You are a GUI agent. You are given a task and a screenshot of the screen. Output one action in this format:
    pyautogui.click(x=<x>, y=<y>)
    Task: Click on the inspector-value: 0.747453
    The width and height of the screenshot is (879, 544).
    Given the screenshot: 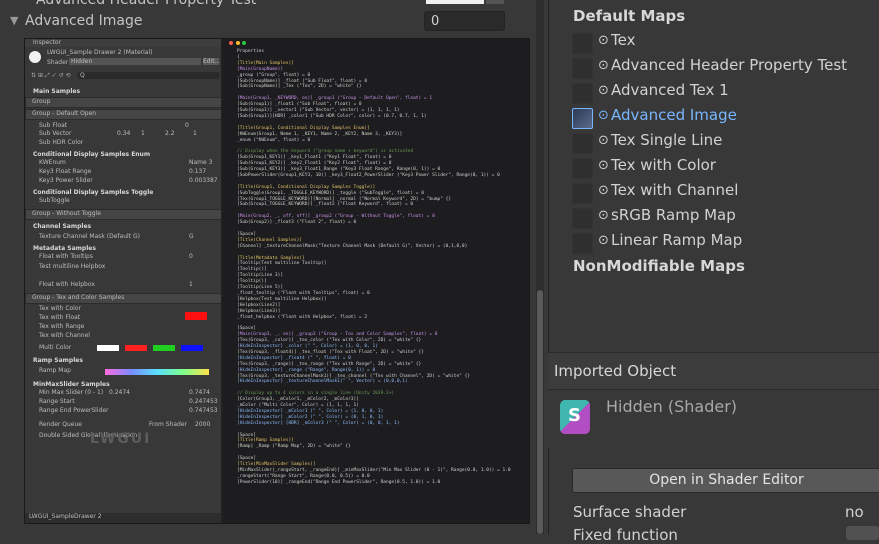 What is the action you would take?
    pyautogui.click(x=203, y=410)
    